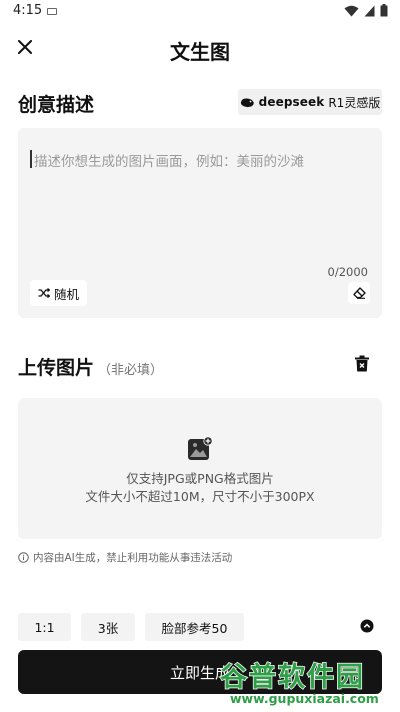  What do you see at coordinates (291, 102) in the screenshot?
I see `model-brand: deepseek` at bounding box center [291, 102].